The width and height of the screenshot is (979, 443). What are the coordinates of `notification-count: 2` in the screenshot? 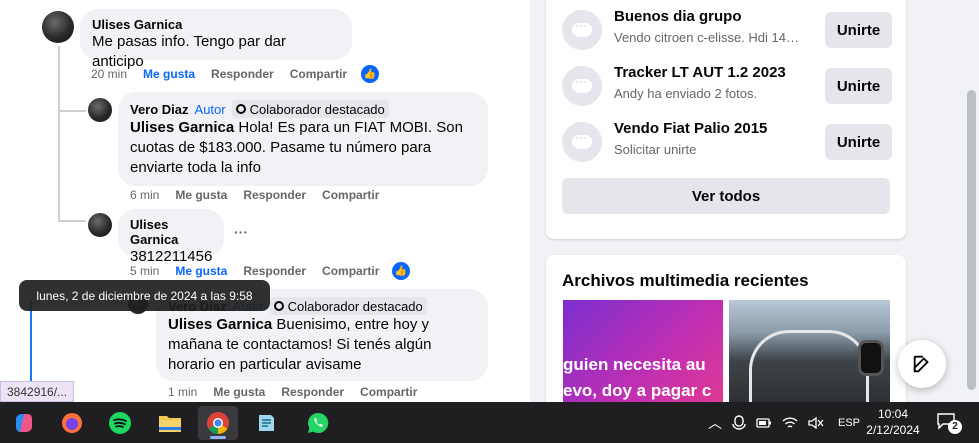 It's located at (955, 427).